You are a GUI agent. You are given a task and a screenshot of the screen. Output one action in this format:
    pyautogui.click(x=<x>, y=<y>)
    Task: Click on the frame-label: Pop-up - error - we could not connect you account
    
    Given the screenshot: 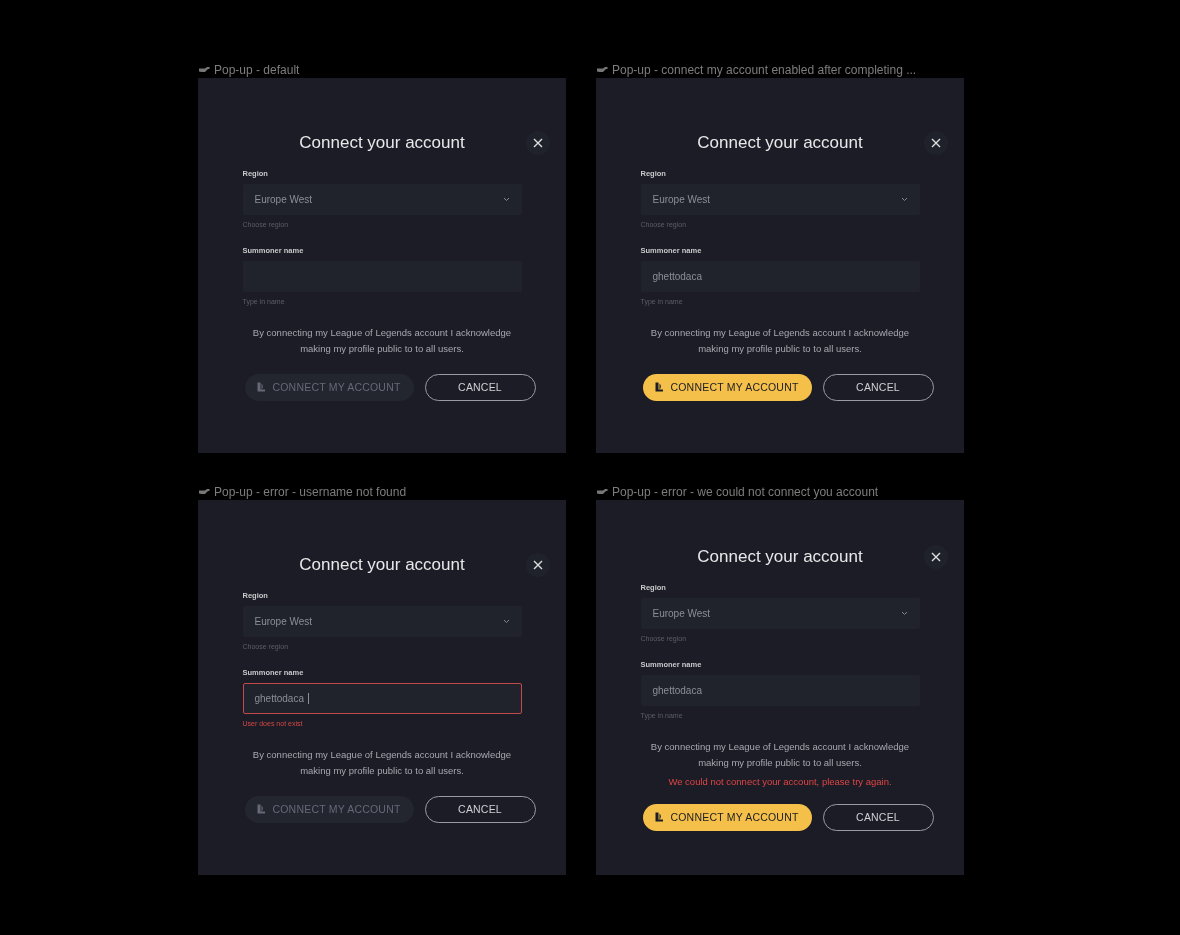 What is the action you would take?
    pyautogui.click(x=745, y=491)
    